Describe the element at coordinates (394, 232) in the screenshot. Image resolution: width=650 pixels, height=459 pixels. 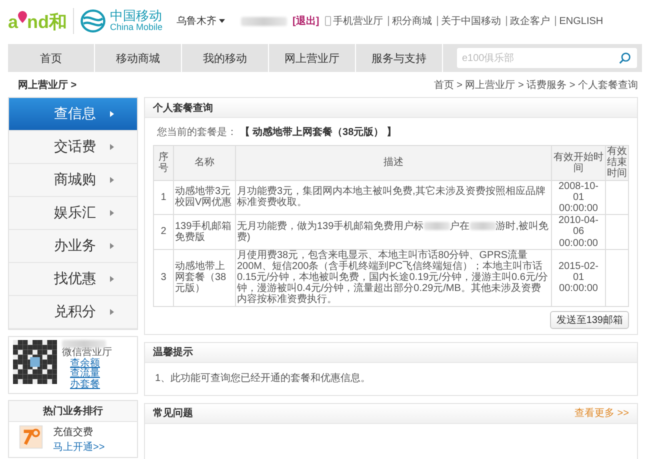
I see `table-cell: 无月功能费，做为139手机邮箱免费用户标 户在 游时,被叫免费)` at that location.